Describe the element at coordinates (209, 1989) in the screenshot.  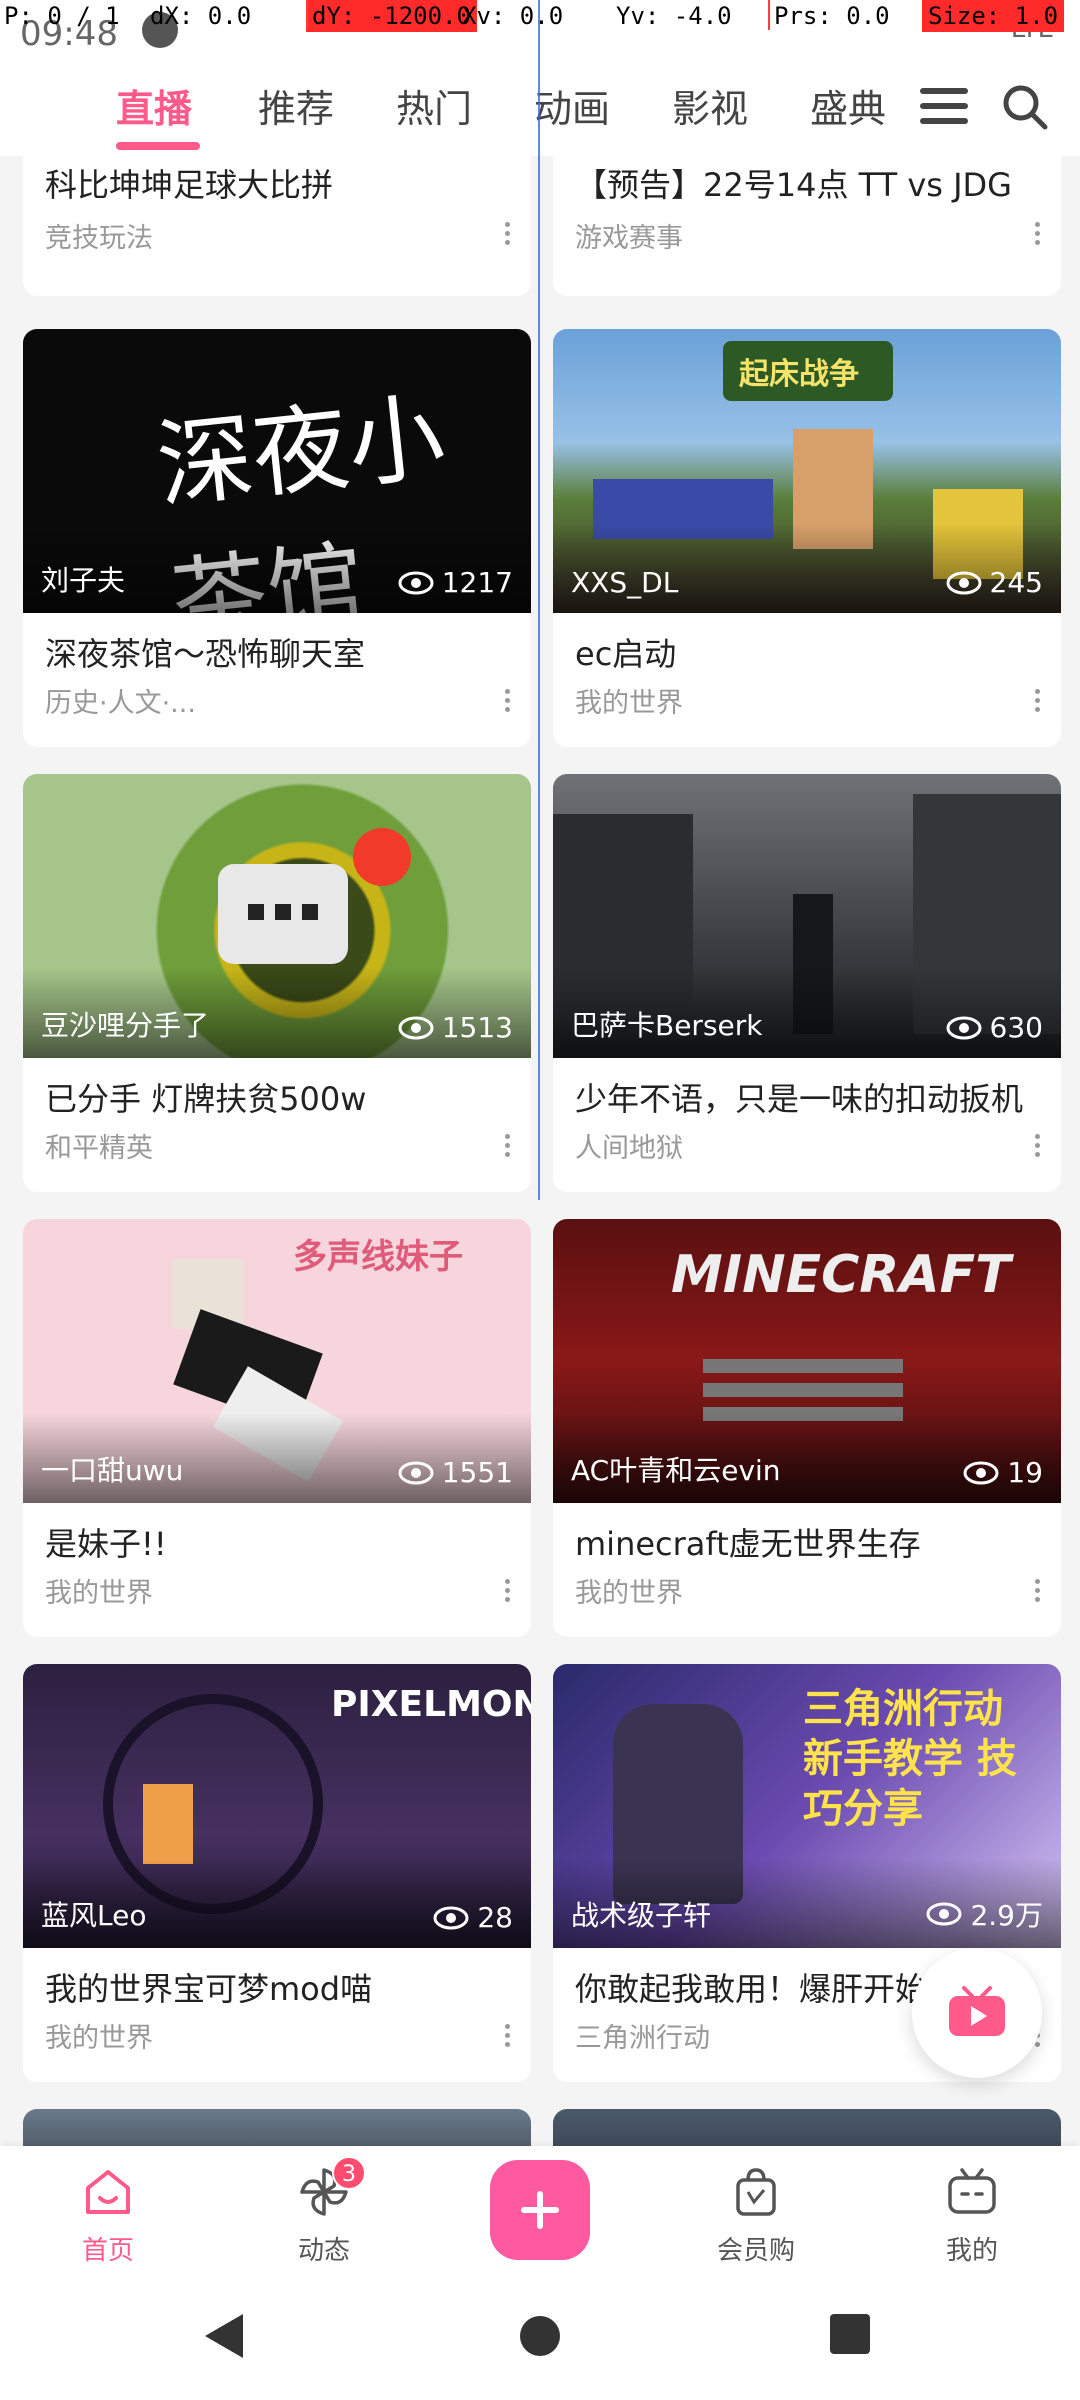
I see `card-title: 我的世界宝可梦mod喵` at that location.